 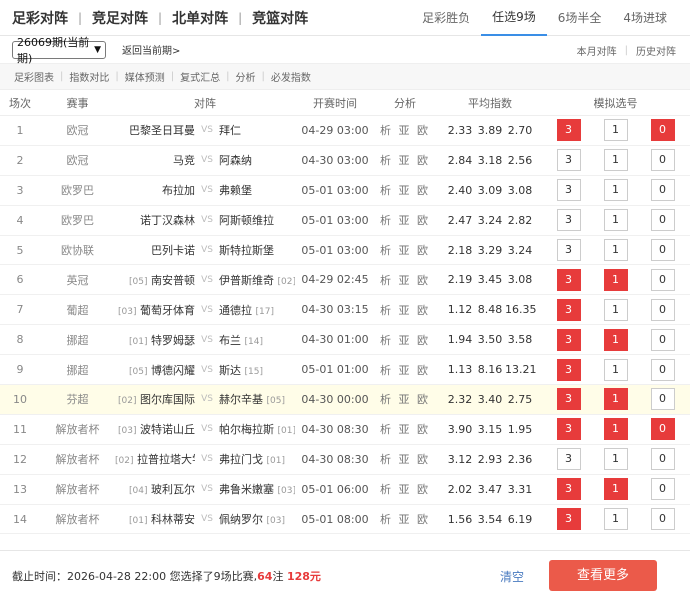 What do you see at coordinates (446, 18) in the screenshot?
I see `tab-shengfu: 足彩胜负` at bounding box center [446, 18].